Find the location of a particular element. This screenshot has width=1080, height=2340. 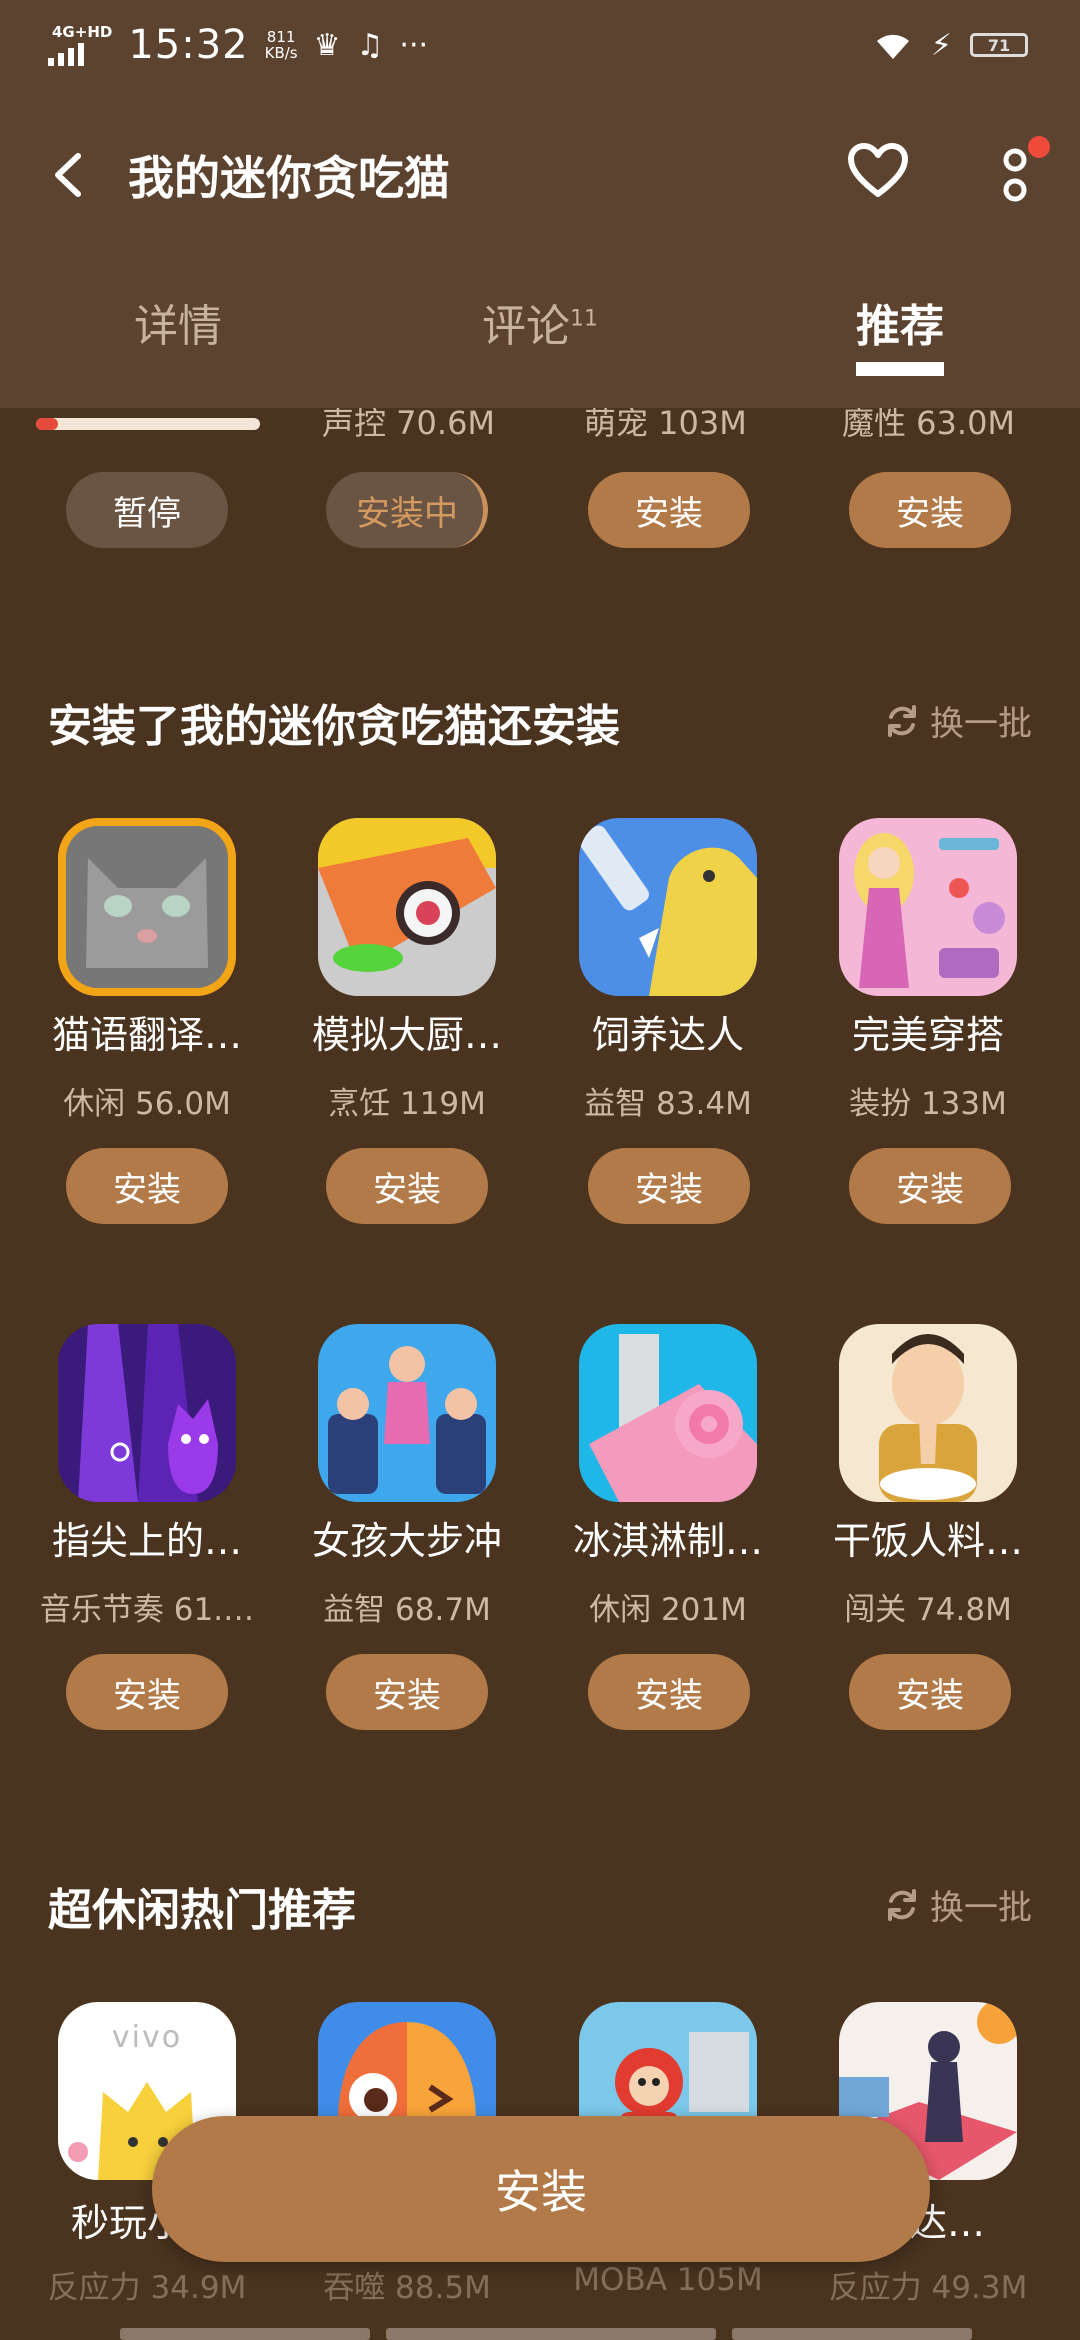

app-name: 女孩大步冲 is located at coordinates (406, 1541).